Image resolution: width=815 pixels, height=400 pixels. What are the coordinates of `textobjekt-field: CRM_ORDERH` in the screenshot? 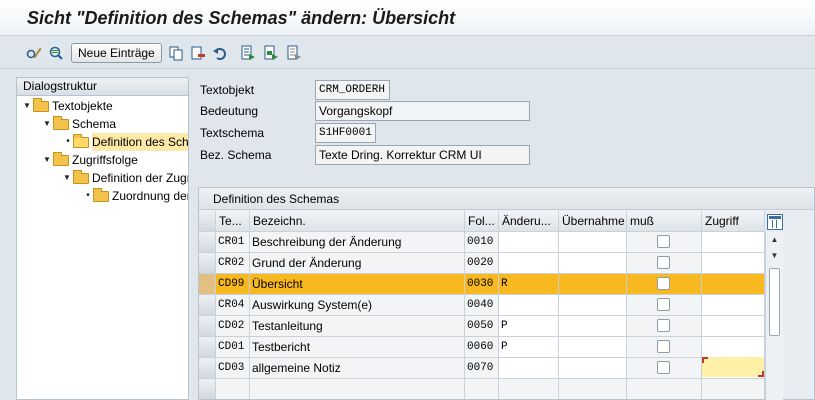 It's located at (352, 90).